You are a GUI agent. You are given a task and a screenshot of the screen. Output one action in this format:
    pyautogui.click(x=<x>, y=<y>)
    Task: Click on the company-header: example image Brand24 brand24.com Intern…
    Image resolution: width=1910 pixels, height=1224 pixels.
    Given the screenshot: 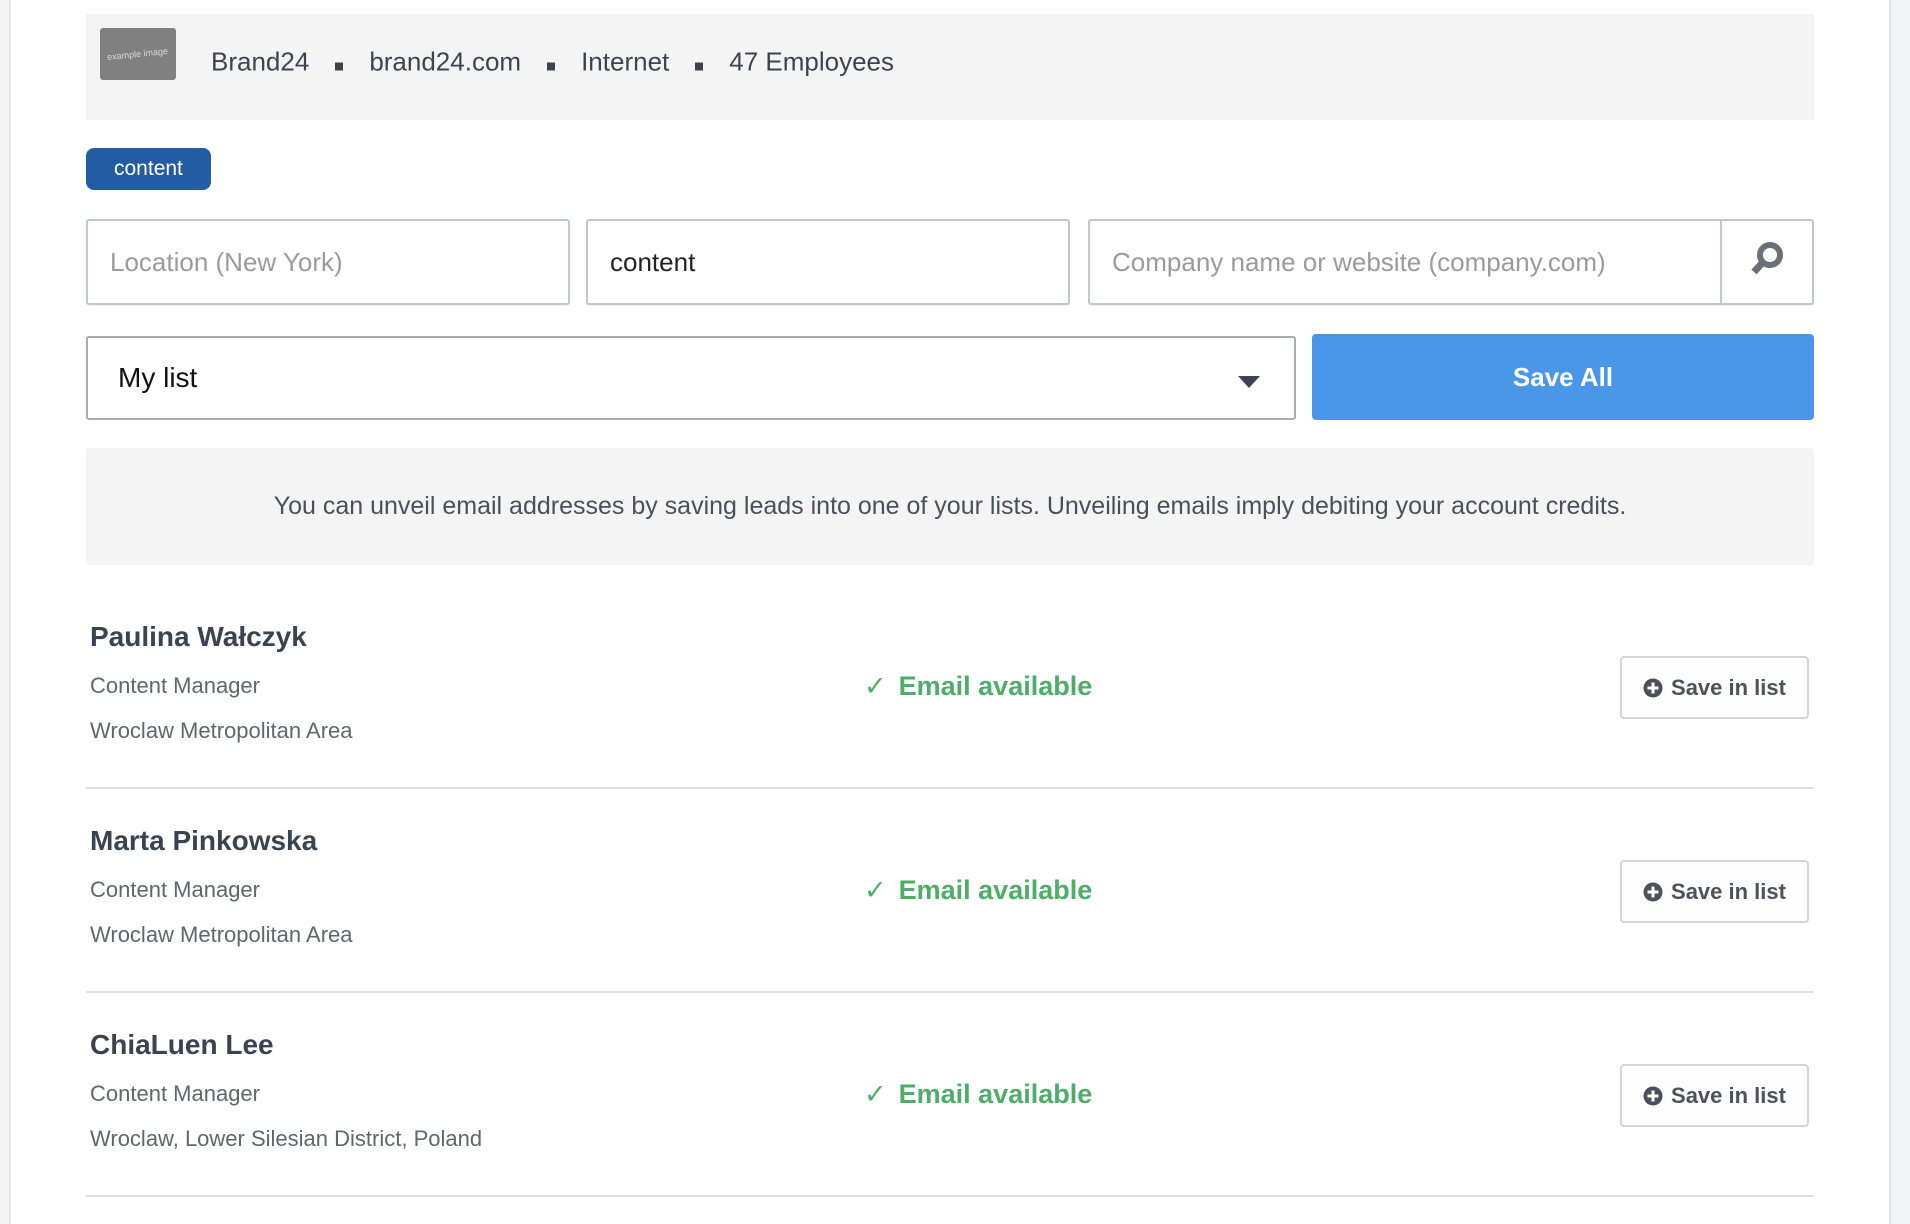 What is the action you would take?
    pyautogui.click(x=950, y=67)
    